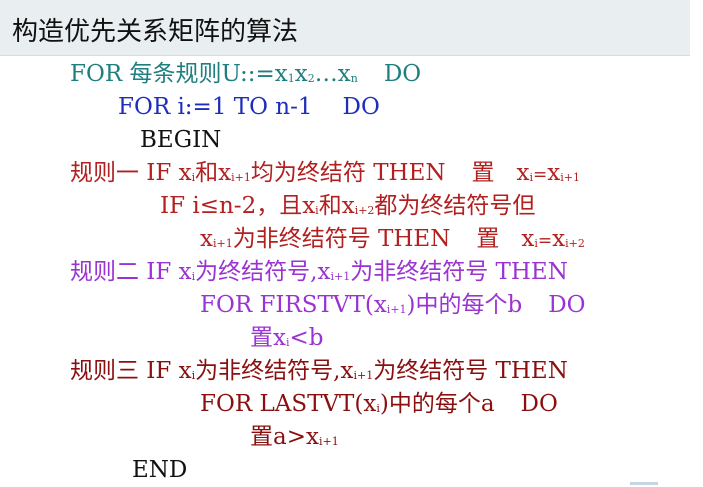 This screenshot has width=703, height=487. What do you see at coordinates (348, 173) in the screenshot?
I see `line-text: 均为终结符 THEN` at bounding box center [348, 173].